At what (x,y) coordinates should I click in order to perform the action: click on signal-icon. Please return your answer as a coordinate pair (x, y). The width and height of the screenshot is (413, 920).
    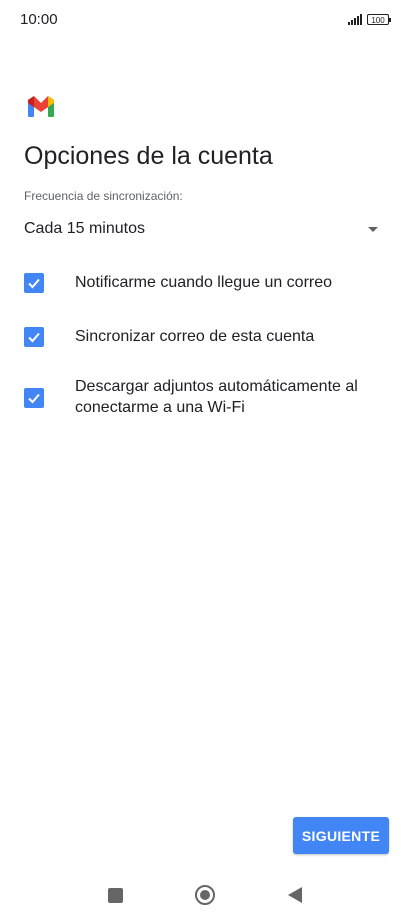
    Looking at the image, I should click on (355, 19).